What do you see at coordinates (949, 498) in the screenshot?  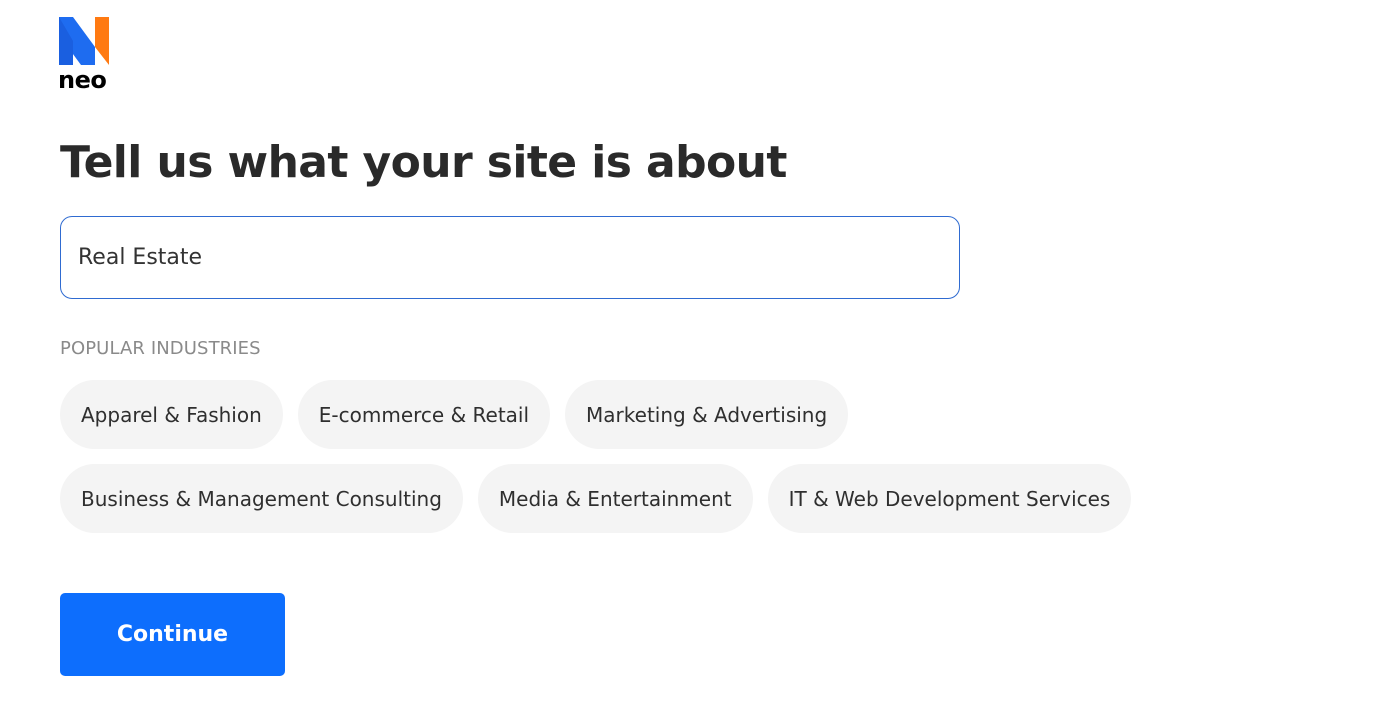 I see `industry-chip-it-web-development: IT & Web Development Services` at bounding box center [949, 498].